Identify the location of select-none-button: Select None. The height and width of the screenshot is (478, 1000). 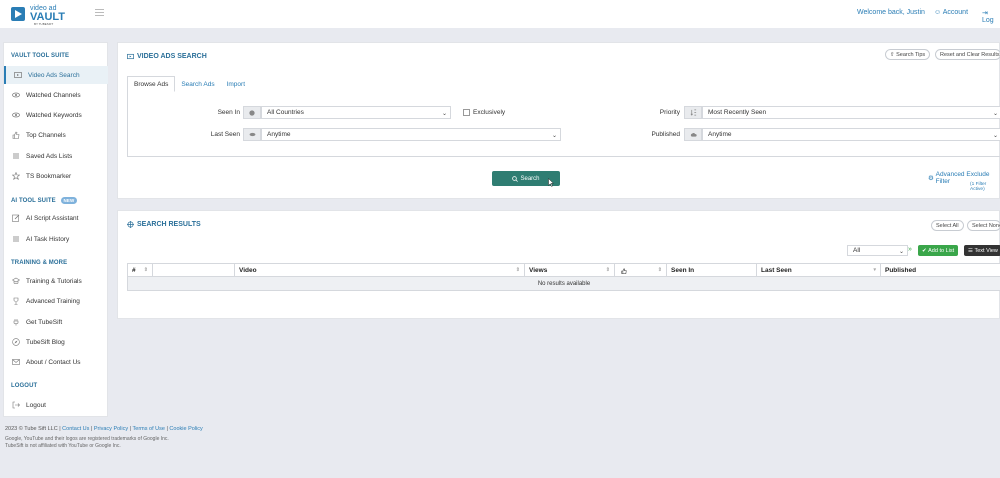
(983, 225).